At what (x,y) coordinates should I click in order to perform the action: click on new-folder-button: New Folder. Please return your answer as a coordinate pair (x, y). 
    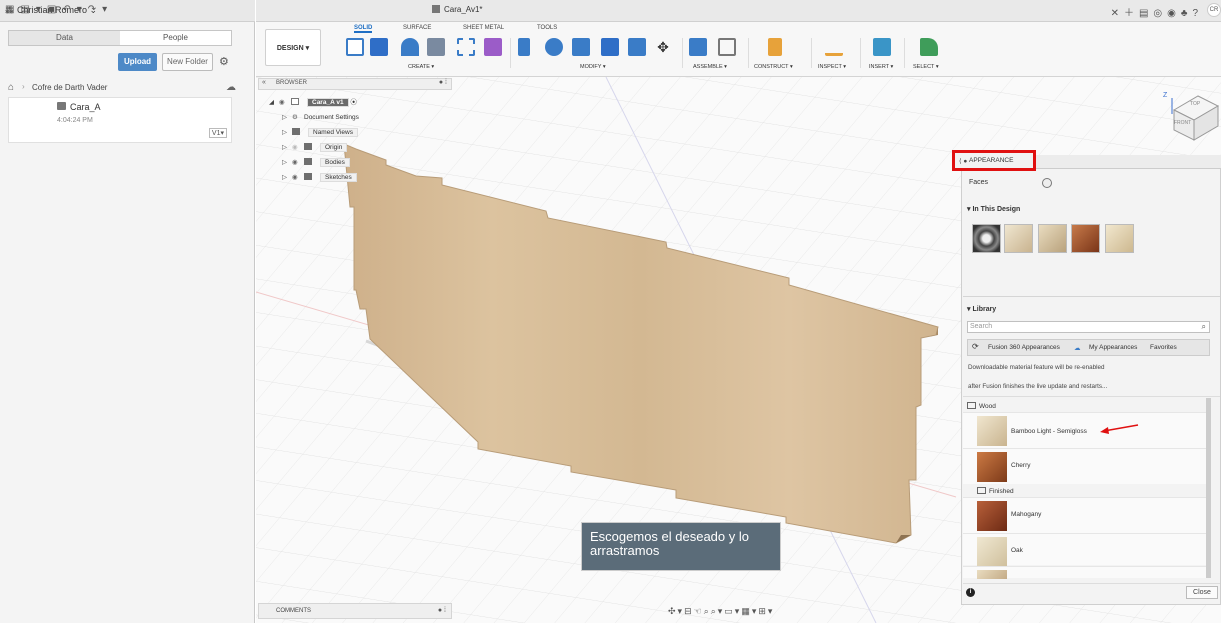
    Looking at the image, I should click on (187, 62).